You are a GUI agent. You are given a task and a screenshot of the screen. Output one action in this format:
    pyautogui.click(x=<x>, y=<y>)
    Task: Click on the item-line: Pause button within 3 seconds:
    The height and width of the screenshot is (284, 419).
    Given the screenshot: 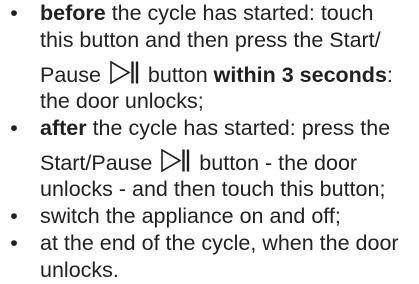 What is the action you would take?
    pyautogui.click(x=226, y=71)
    